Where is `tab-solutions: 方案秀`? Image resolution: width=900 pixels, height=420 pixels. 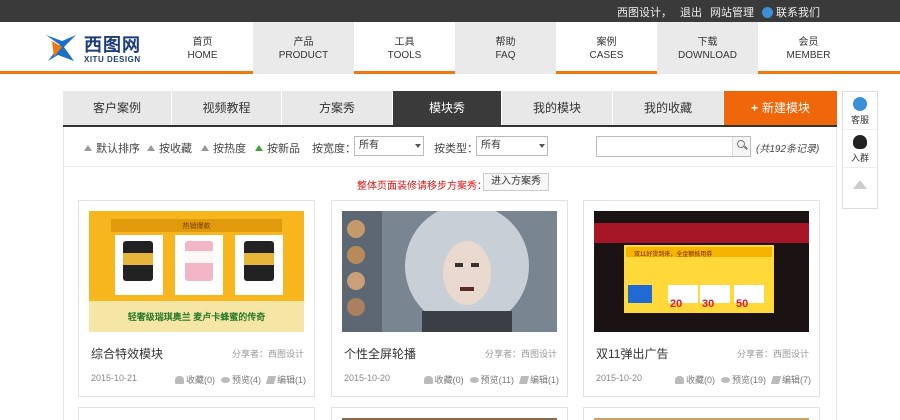 tab-solutions: 方案秀 is located at coordinates (337, 108).